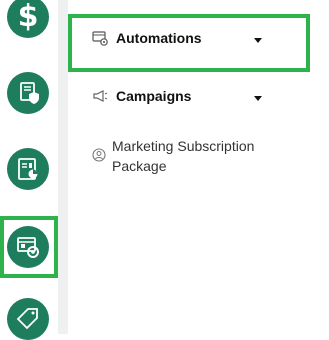  What do you see at coordinates (183, 156) in the screenshot?
I see `subscription-label: Marketing Subscription Package` at bounding box center [183, 156].